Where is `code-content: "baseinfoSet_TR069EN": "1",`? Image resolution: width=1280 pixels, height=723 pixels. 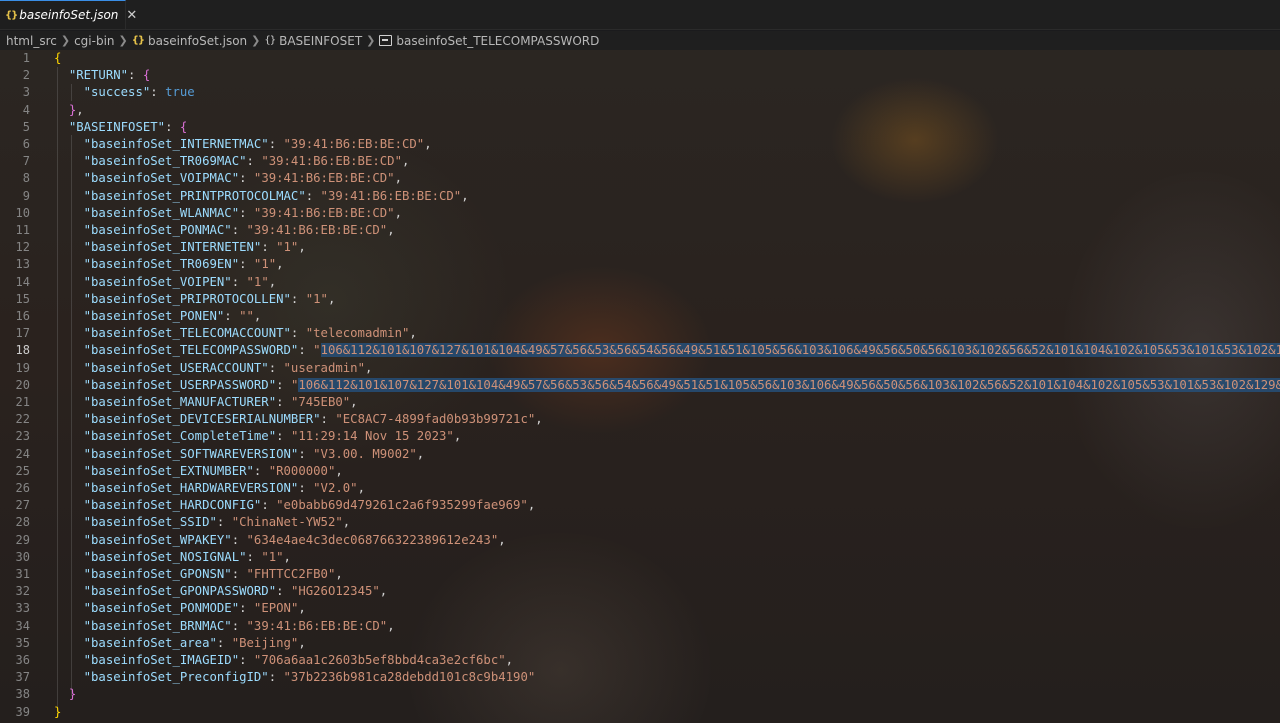
code-content: "baseinfoSet_TR069EN": "1", is located at coordinates (169, 264).